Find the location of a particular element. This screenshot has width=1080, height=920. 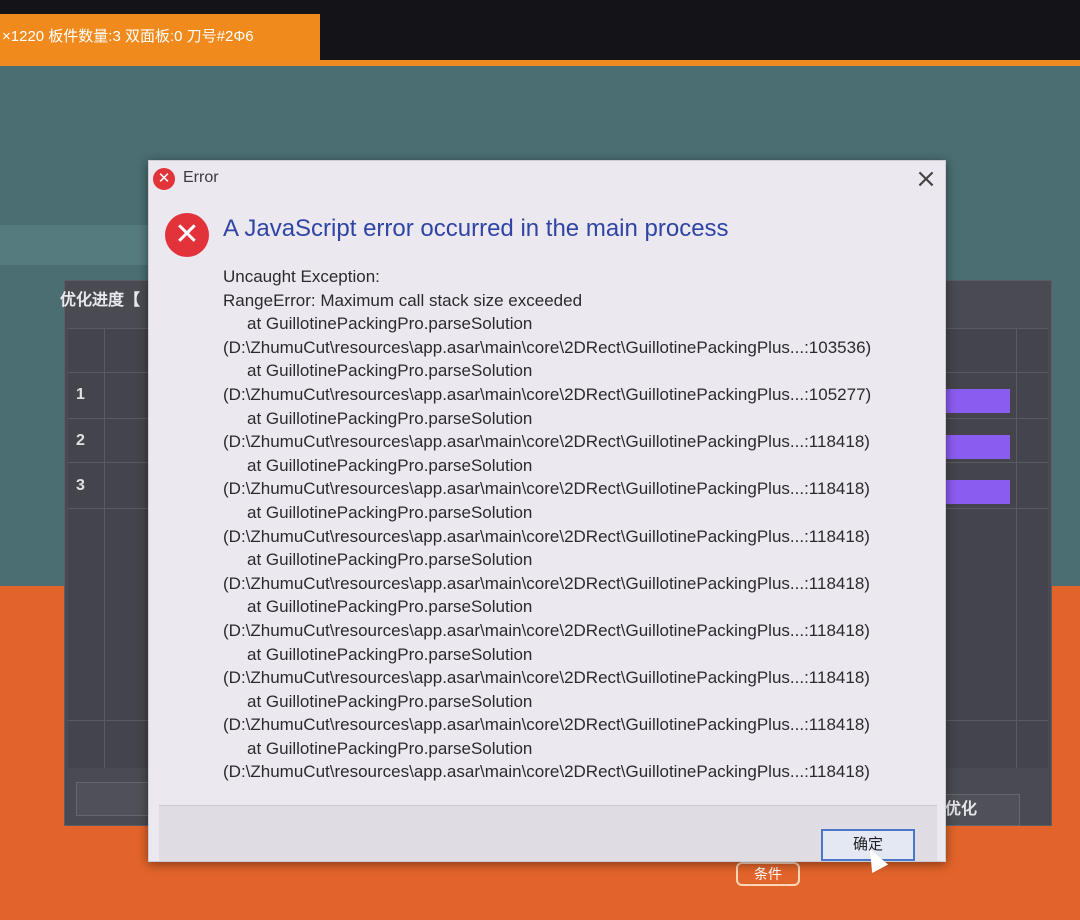

workspace-band is located at coordinates (80, 245).